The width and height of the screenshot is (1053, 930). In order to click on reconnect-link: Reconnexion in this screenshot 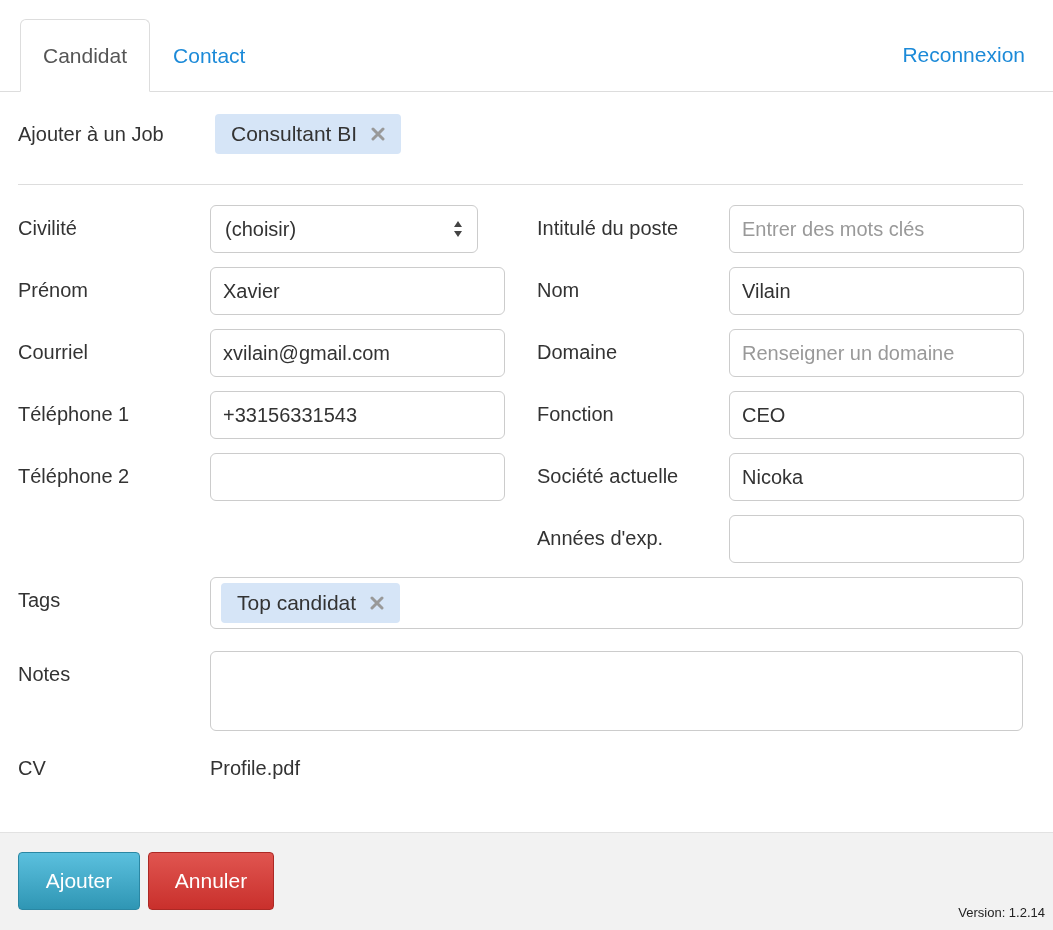, I will do `click(963, 45)`.